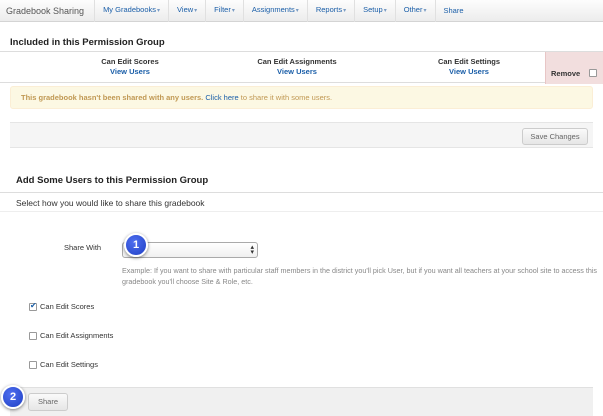 This screenshot has height=416, width=603. I want to click on nav-other: Other▾, so click(414, 11).